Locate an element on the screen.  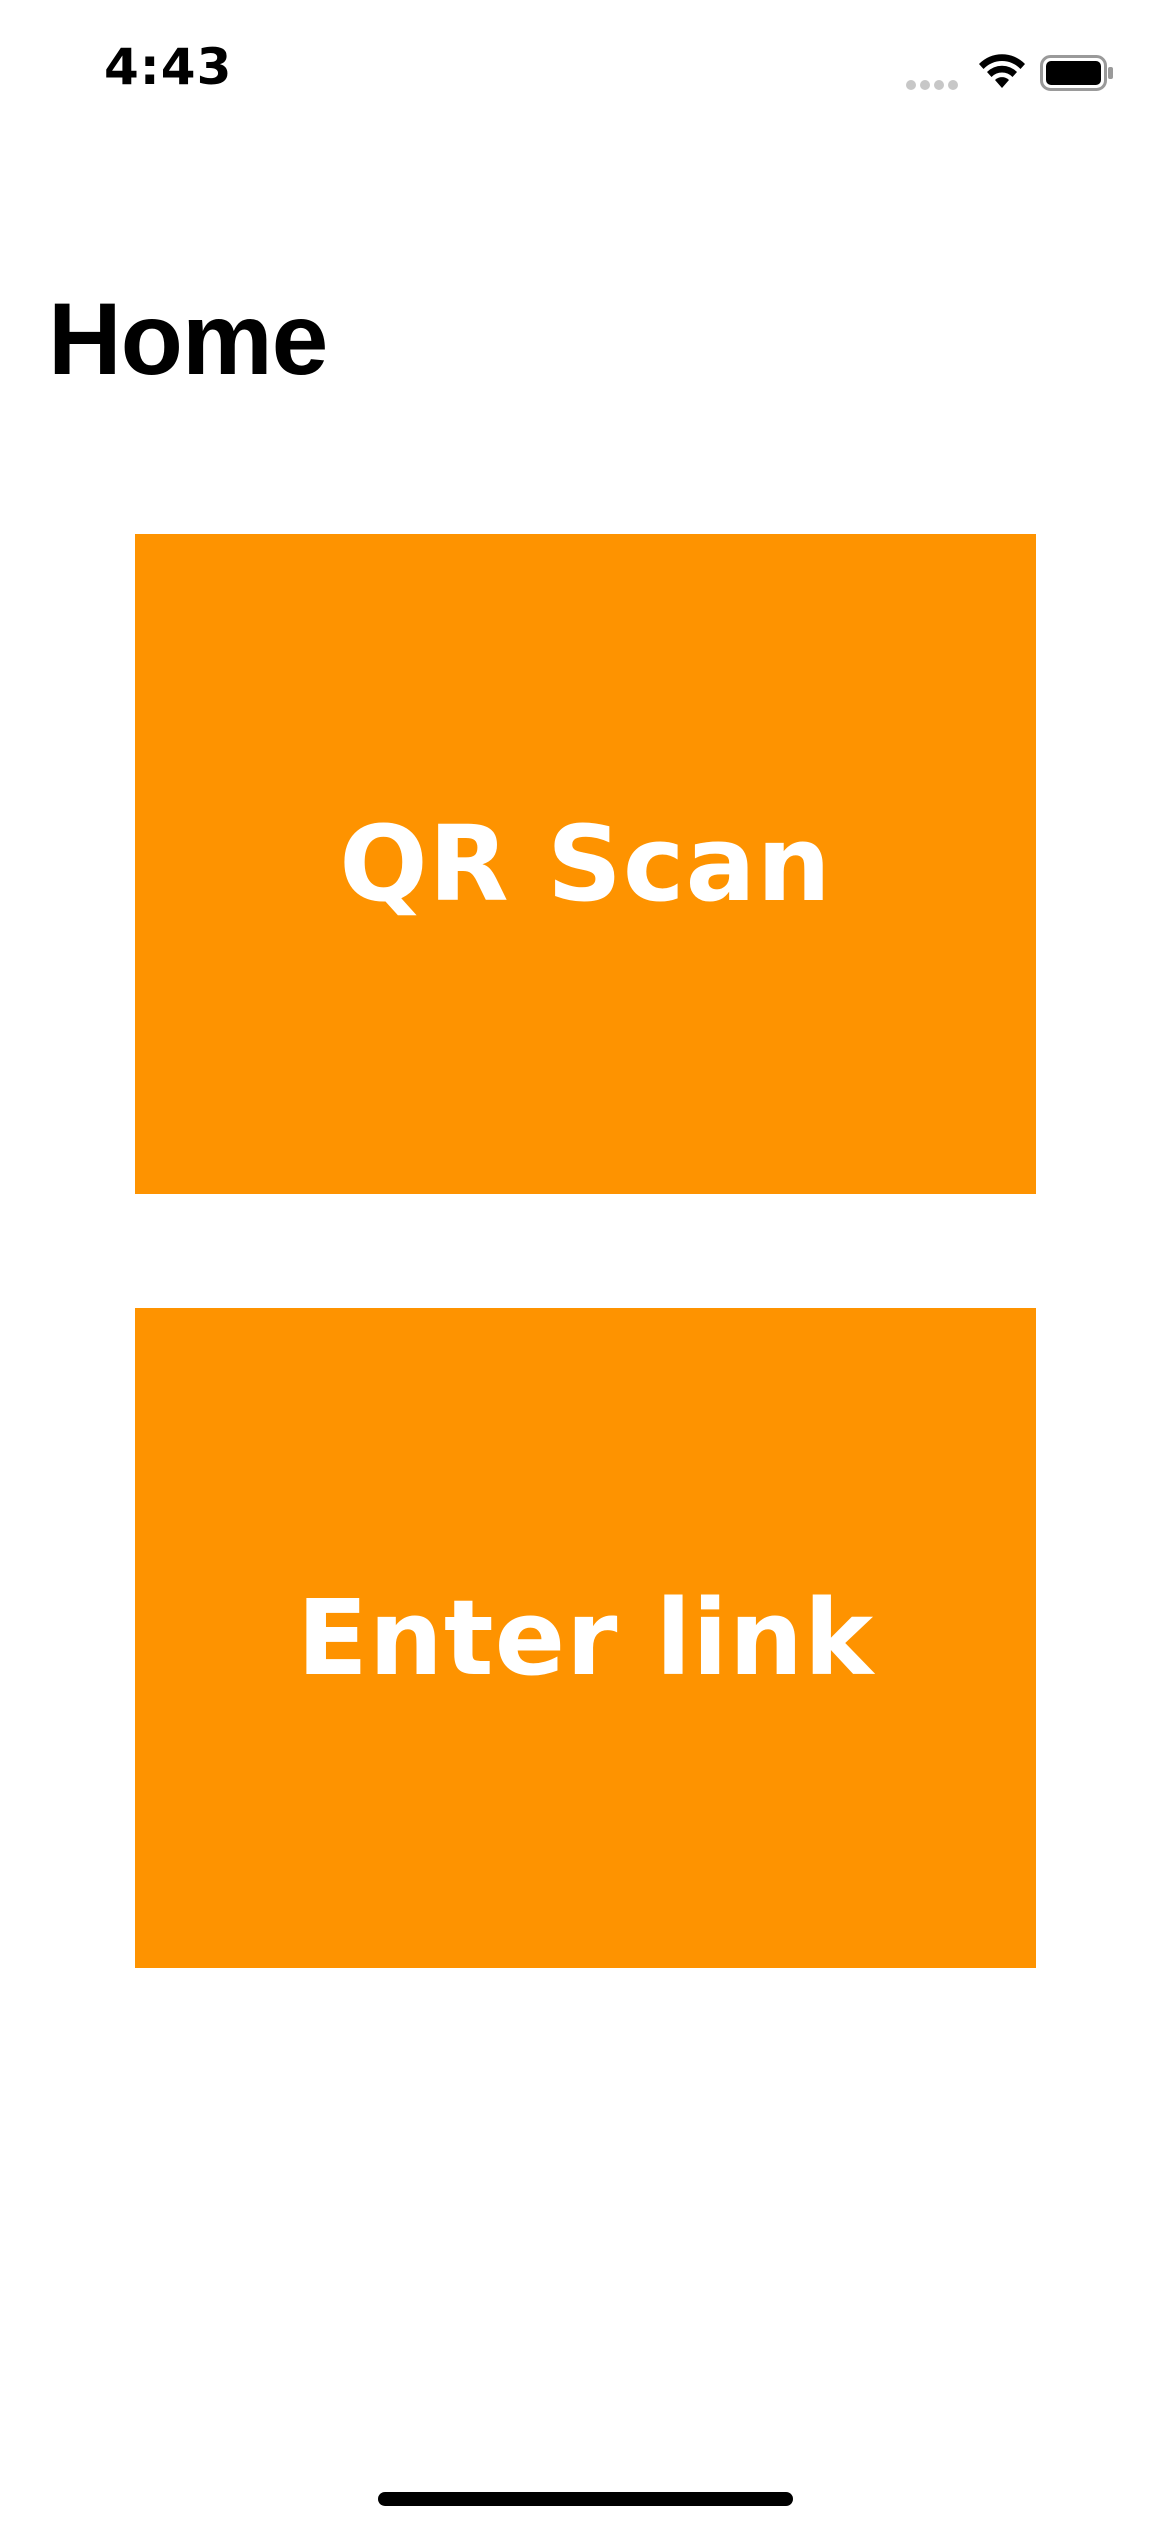
home-indicator is located at coordinates (585, 2499).